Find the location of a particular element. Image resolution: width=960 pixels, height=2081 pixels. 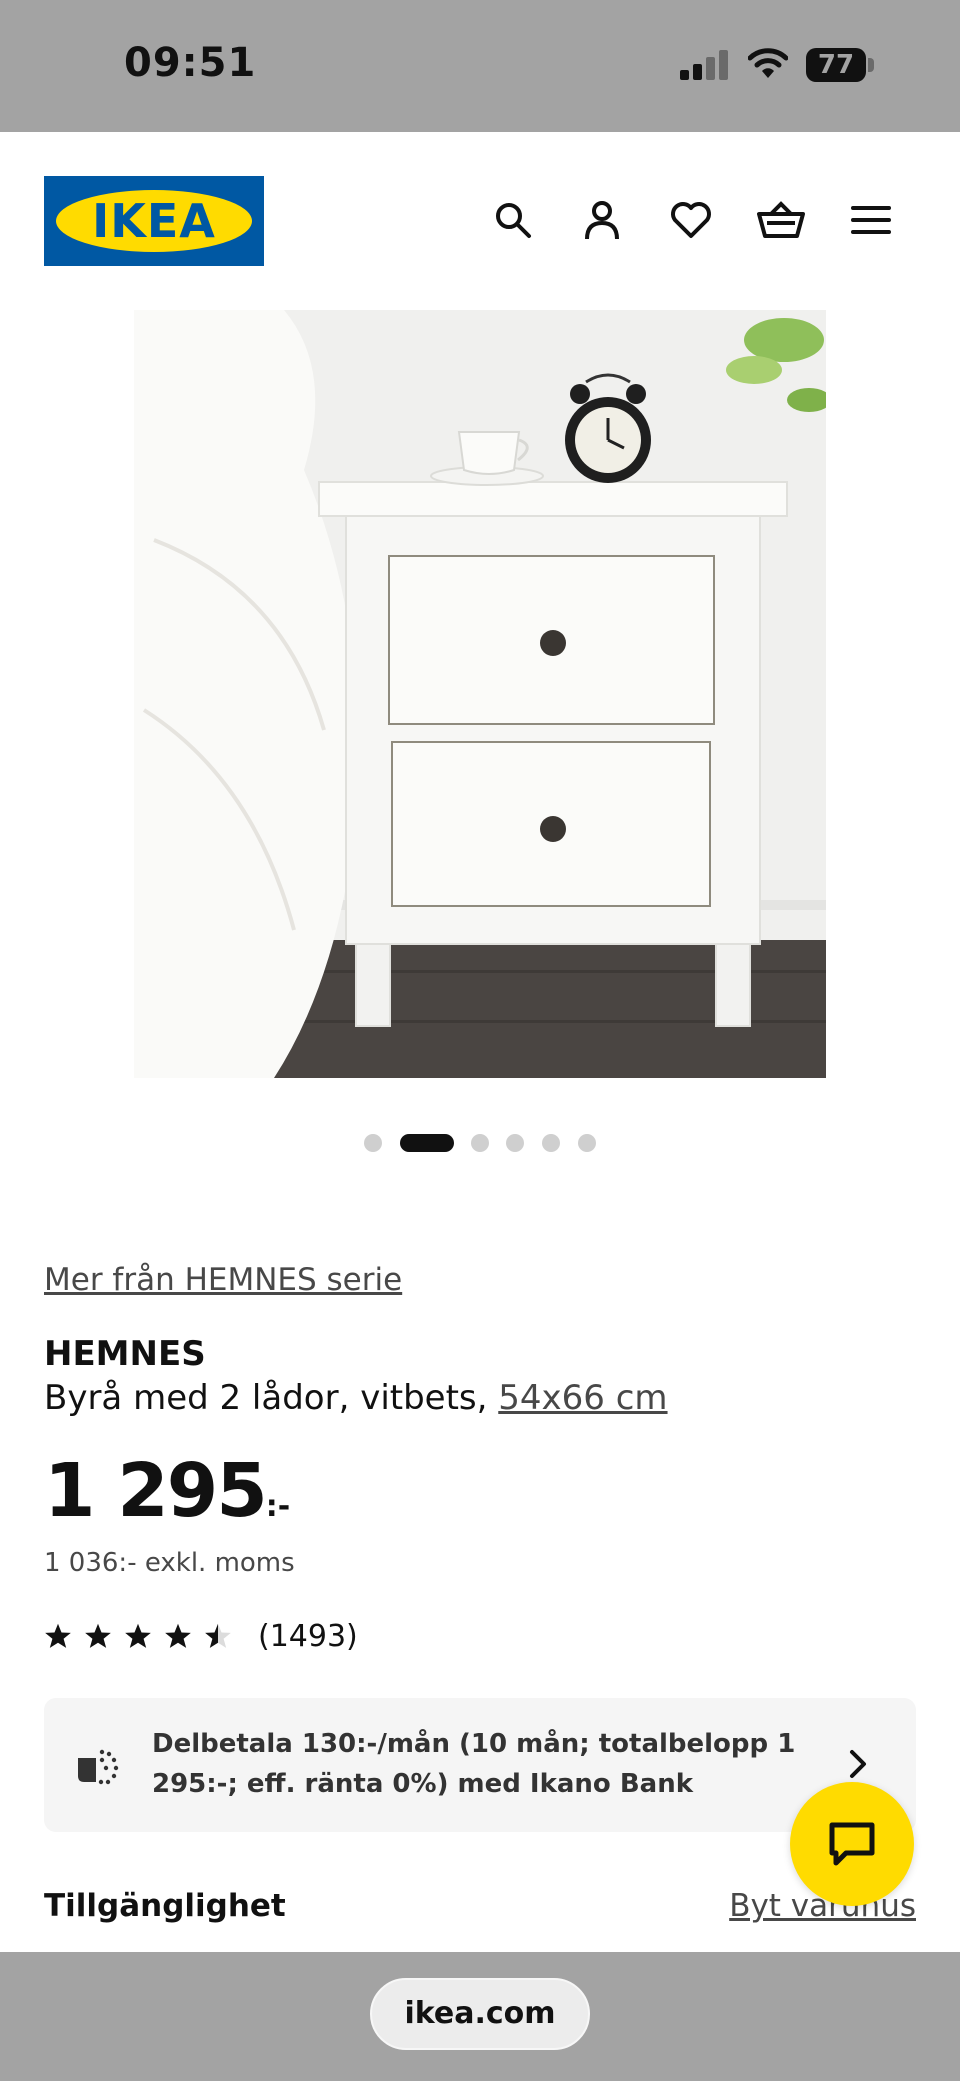

browser-bottom-bar: ikea.com is located at coordinates (480, 2016).